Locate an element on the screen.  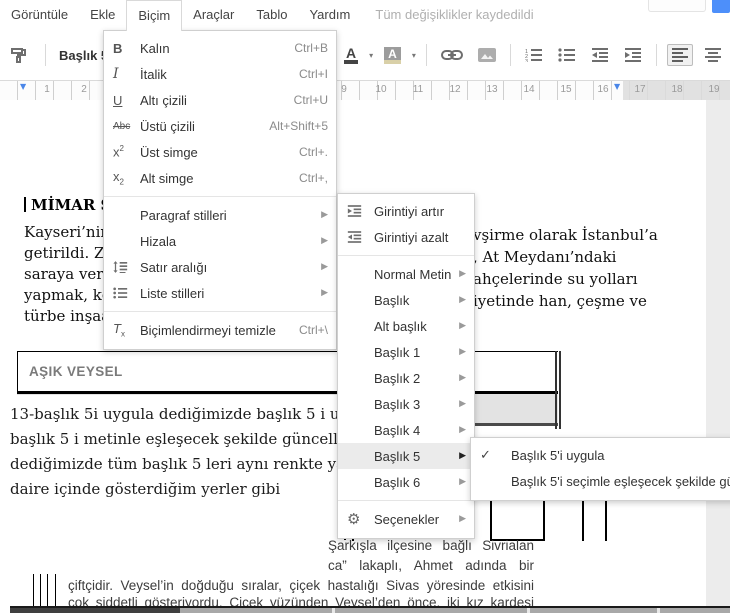
paint-roller-icon is located at coordinates (18, 55).